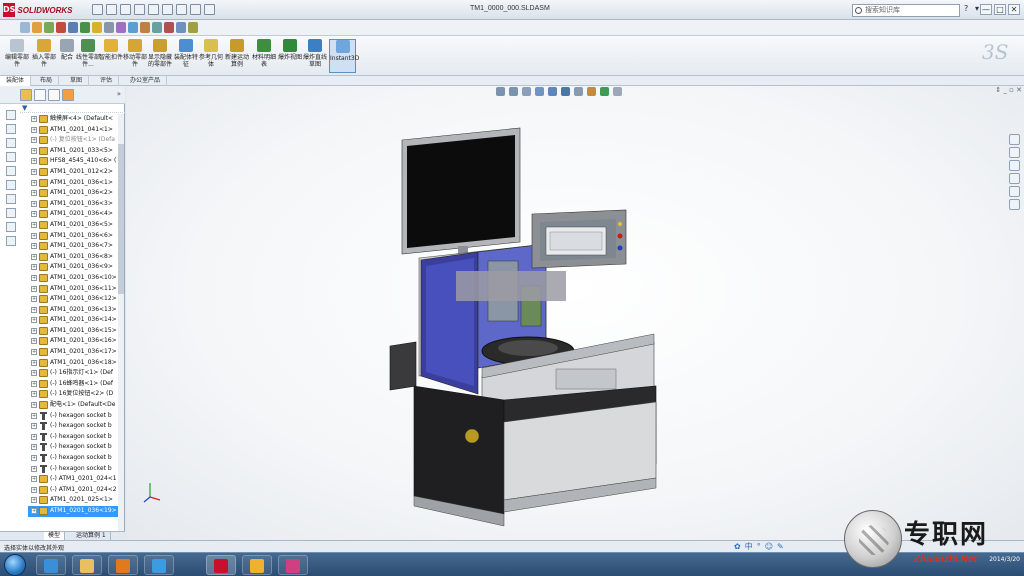 Image resolution: width=1024 pixels, height=576 pixels. What do you see at coordinates (74, 130) in the screenshot?
I see `tree-item: + ATM1_0201_041<1>` at bounding box center [74, 130].